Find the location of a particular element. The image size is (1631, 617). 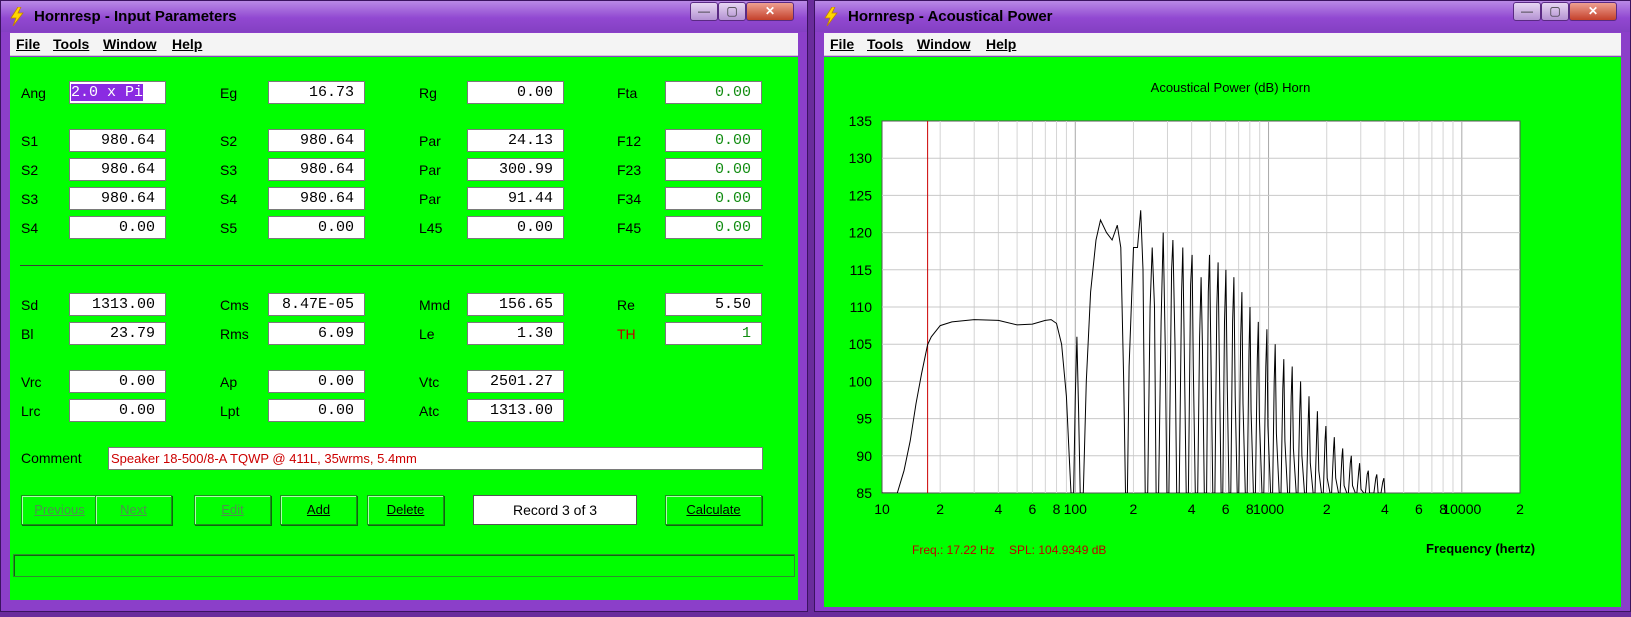

x-tick-label: 2 is located at coordinates (940, 509).